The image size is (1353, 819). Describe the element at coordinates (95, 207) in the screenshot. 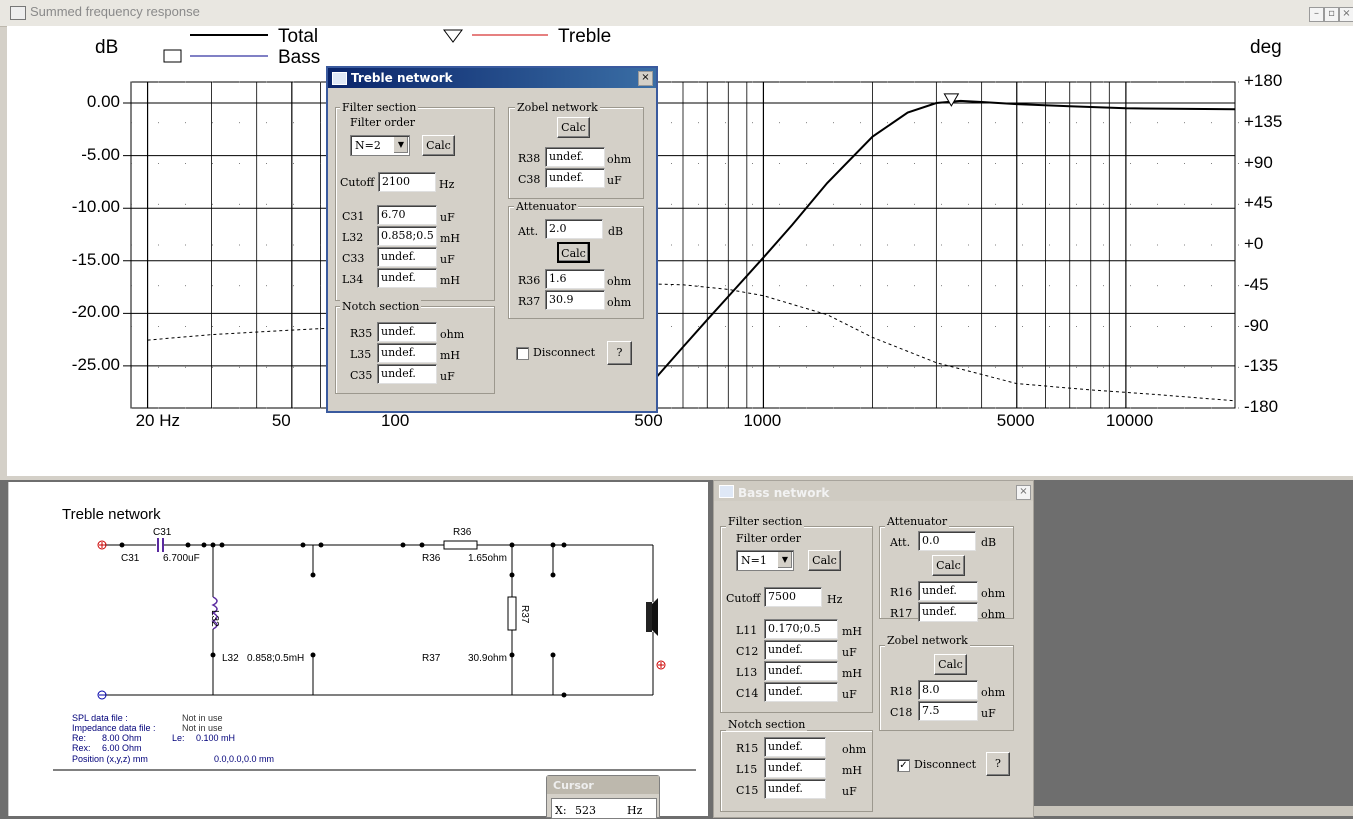

I see `y-tick-label: -10.00` at that location.